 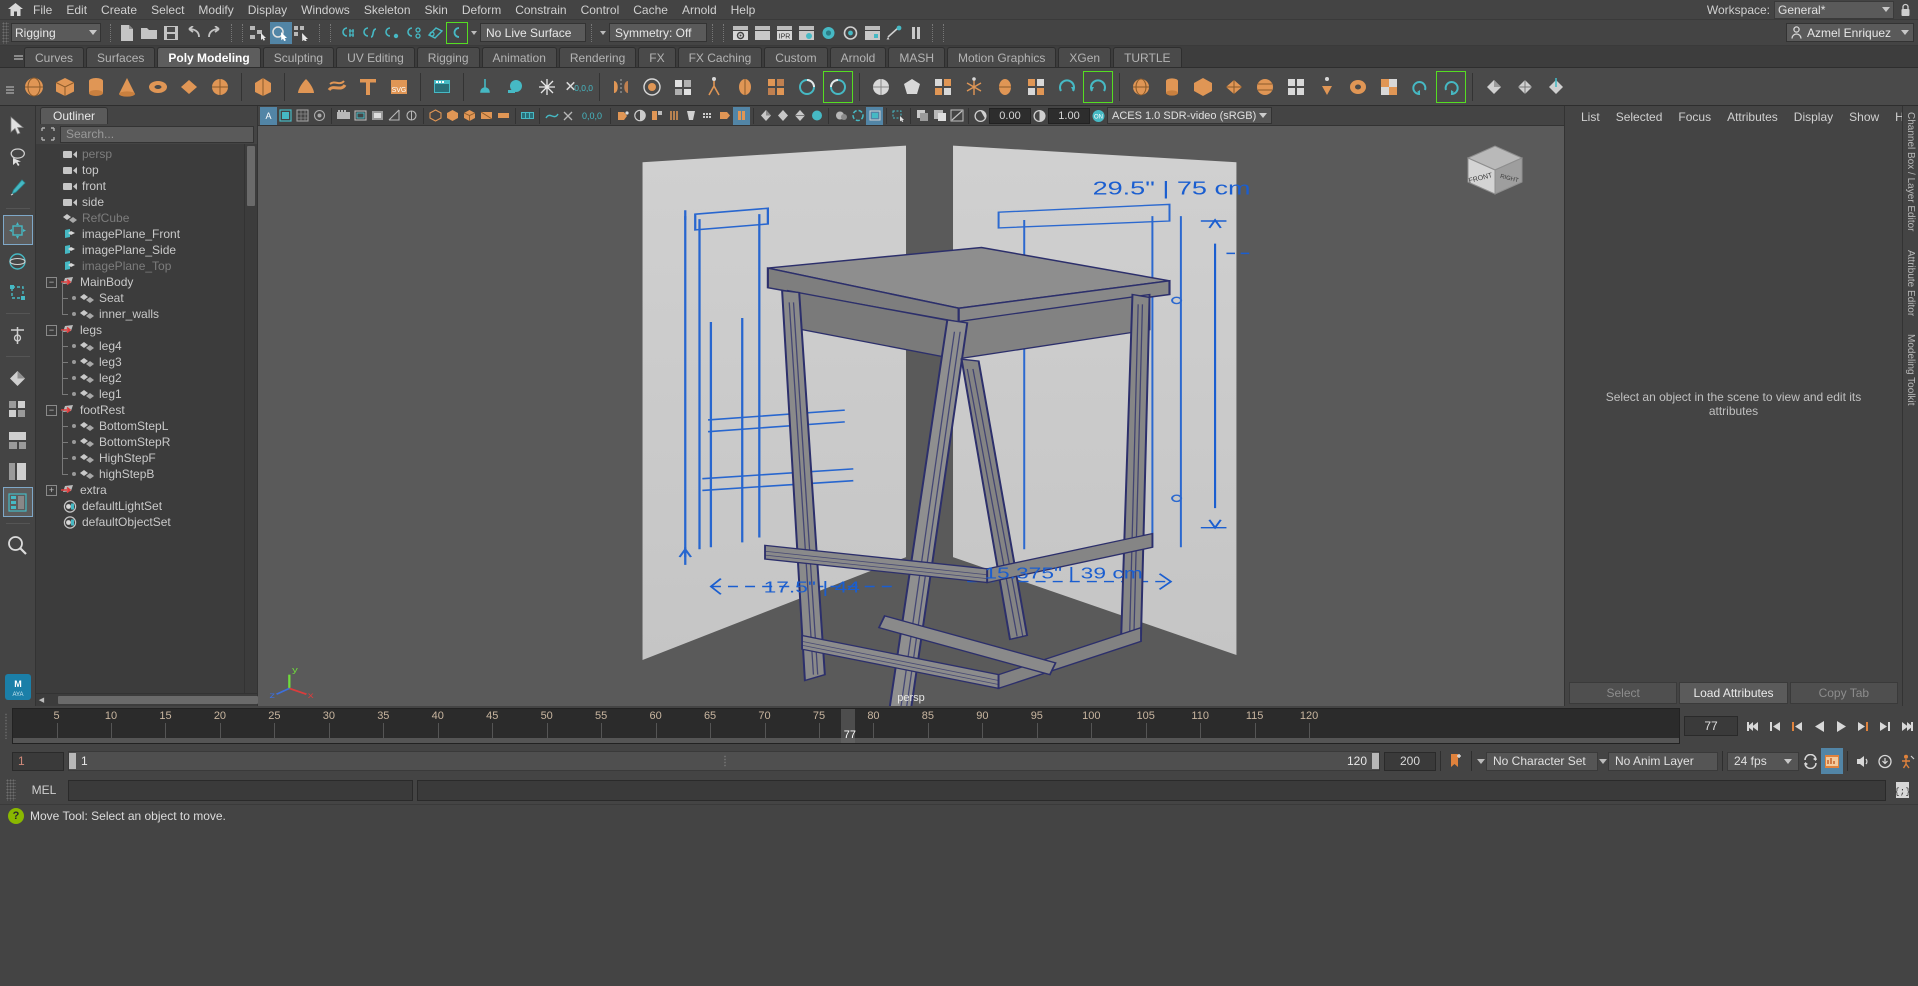 I want to click on menu-arnold: Arnold, so click(x=699, y=10).